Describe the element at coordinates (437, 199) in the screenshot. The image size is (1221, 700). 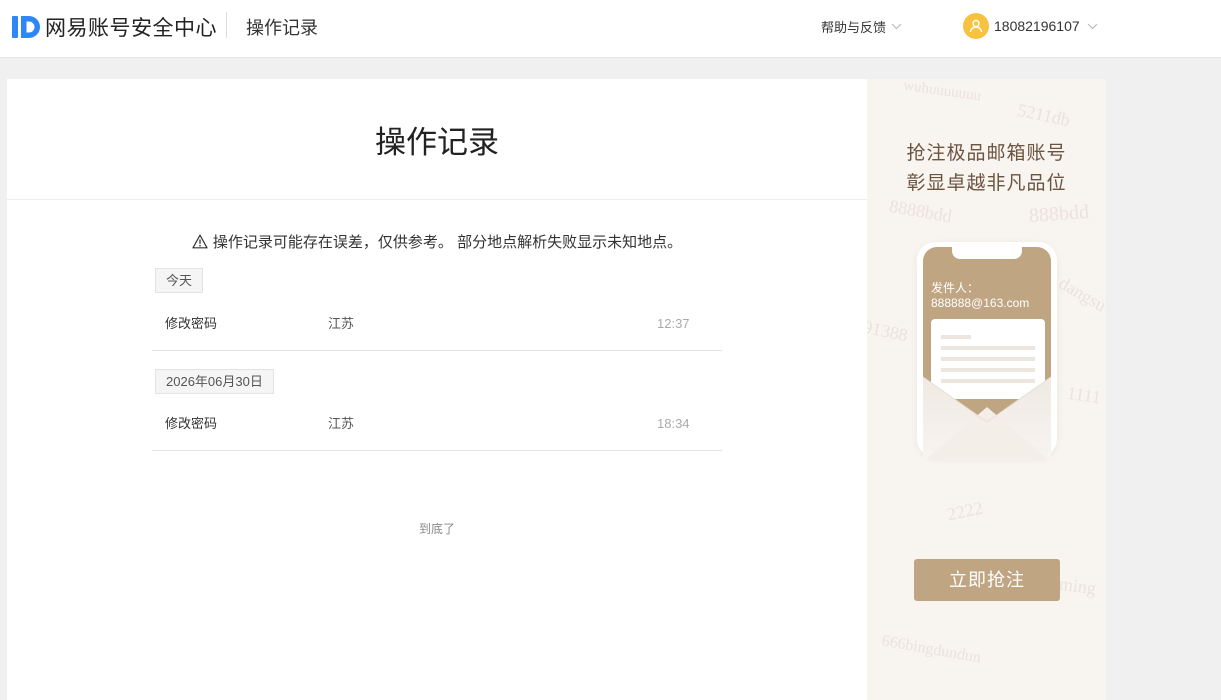
I see `title-divider` at that location.